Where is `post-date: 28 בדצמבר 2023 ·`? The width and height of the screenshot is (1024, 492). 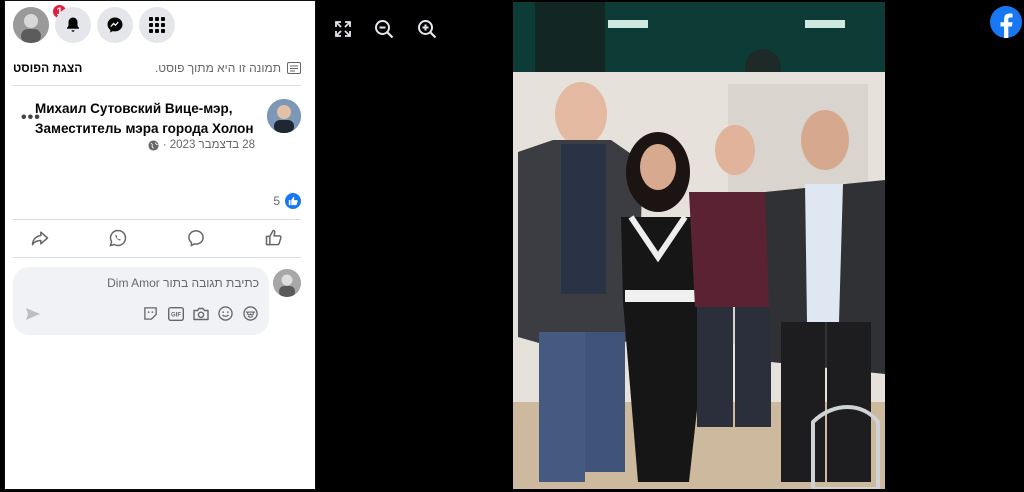
post-date: 28 בדצמבר 2023 · is located at coordinates (201, 145).